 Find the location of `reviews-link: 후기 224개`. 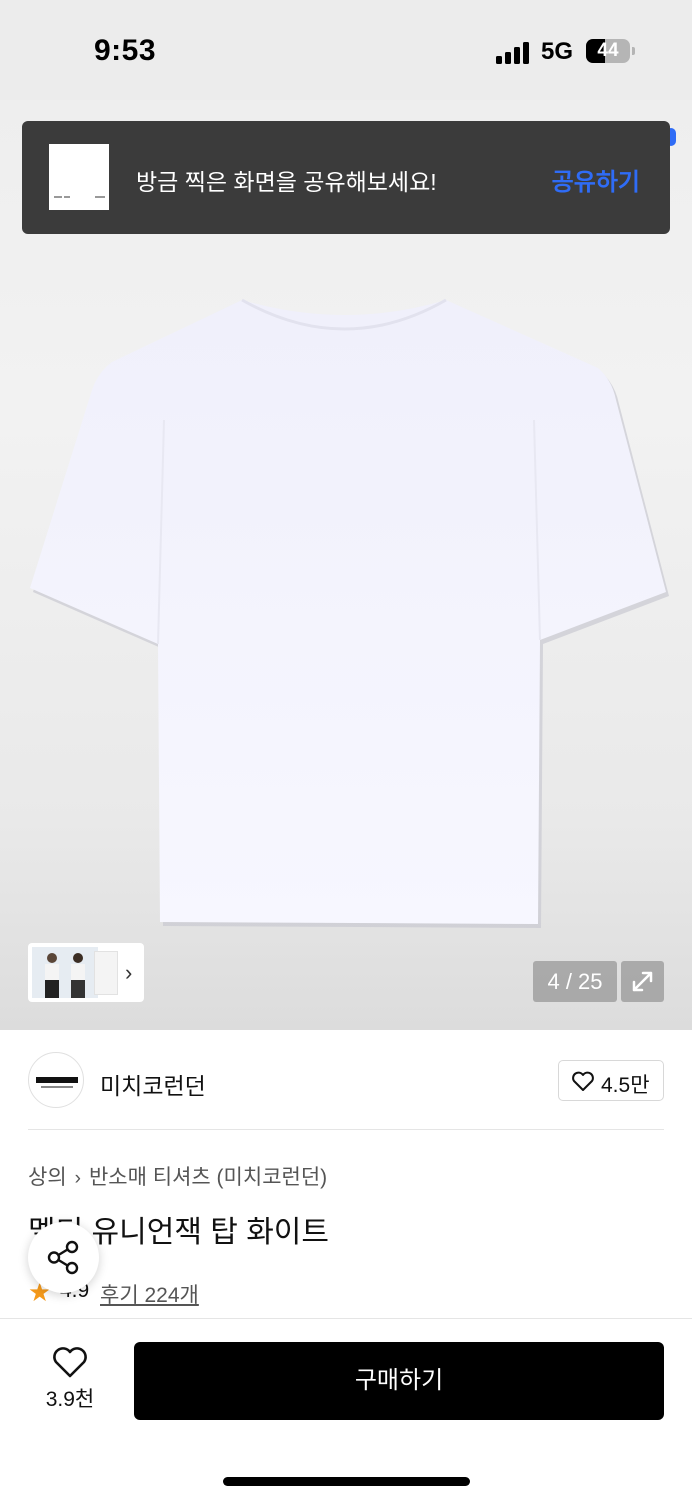

reviews-link: 후기 224개 is located at coordinates (149, 1294).